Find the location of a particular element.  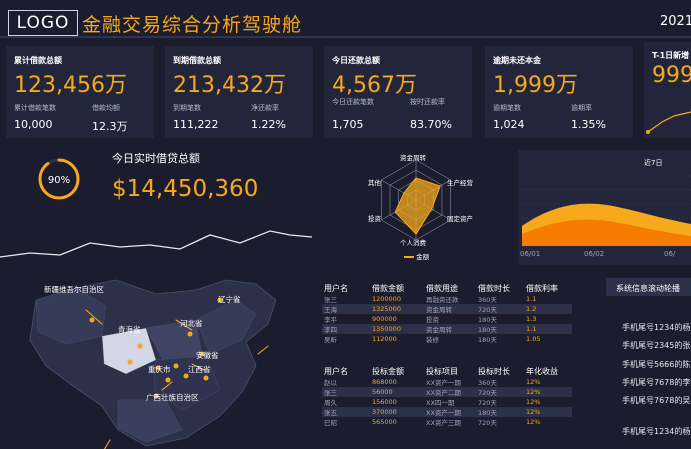

realtime-label: 今日实时借贷总额 is located at coordinates (156, 158).